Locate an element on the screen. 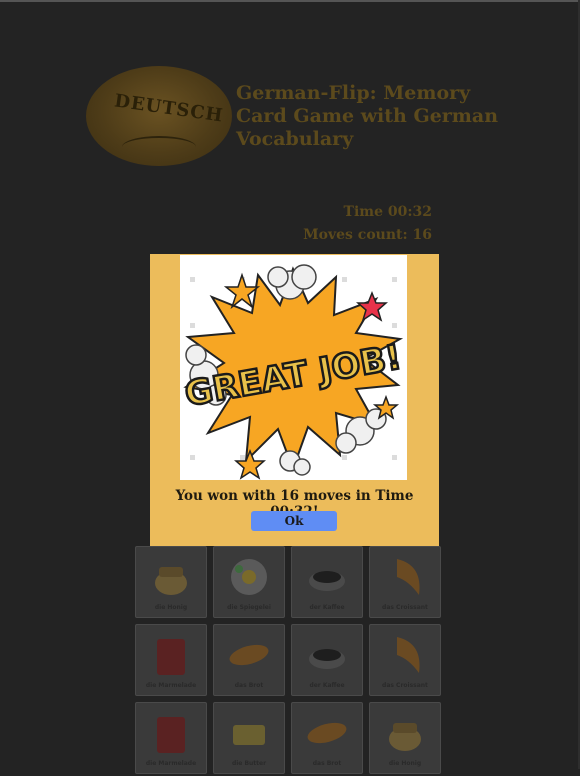 This screenshot has height=776, width=580. great-job-illustration: GREAT JOB! is located at coordinates (293, 367).